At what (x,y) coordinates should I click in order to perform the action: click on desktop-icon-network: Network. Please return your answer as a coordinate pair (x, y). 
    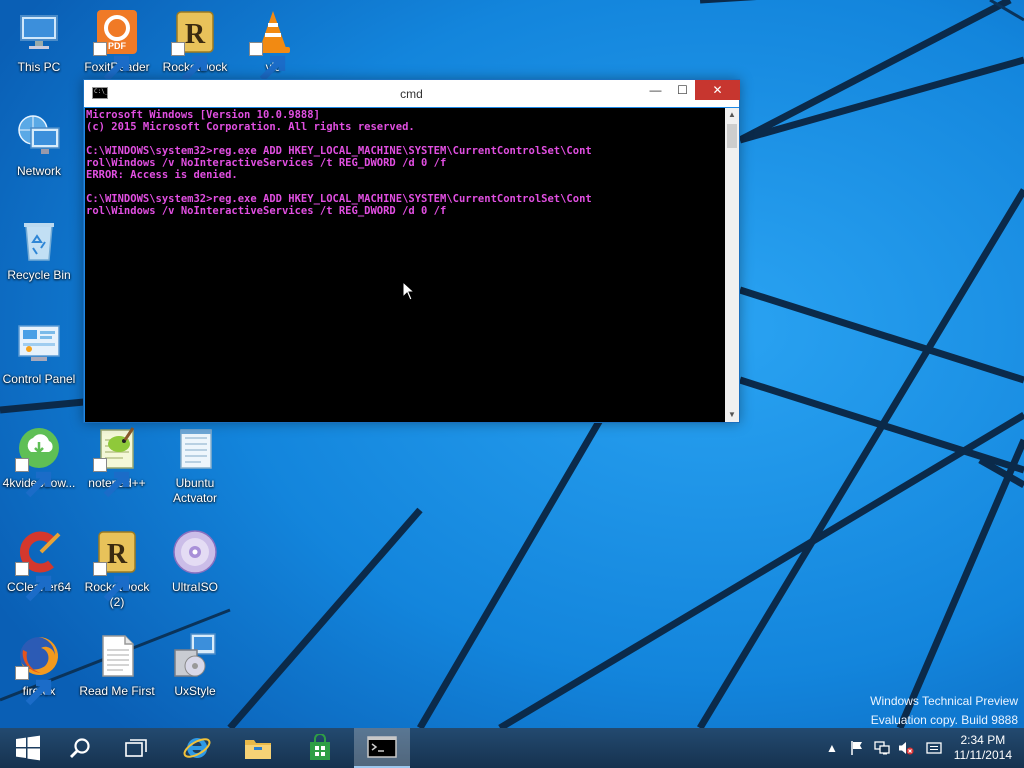
    Looking at the image, I should click on (39, 145).